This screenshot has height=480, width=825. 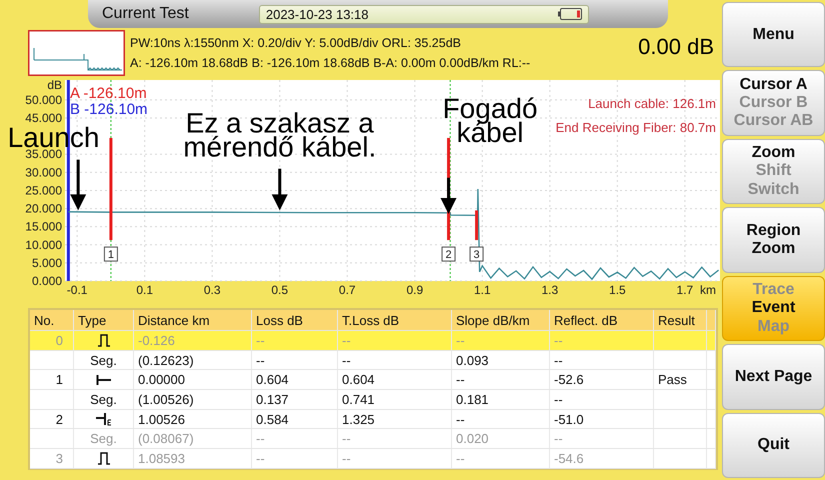 What do you see at coordinates (59, 419) in the screenshot?
I see `table-cell: 2` at bounding box center [59, 419].